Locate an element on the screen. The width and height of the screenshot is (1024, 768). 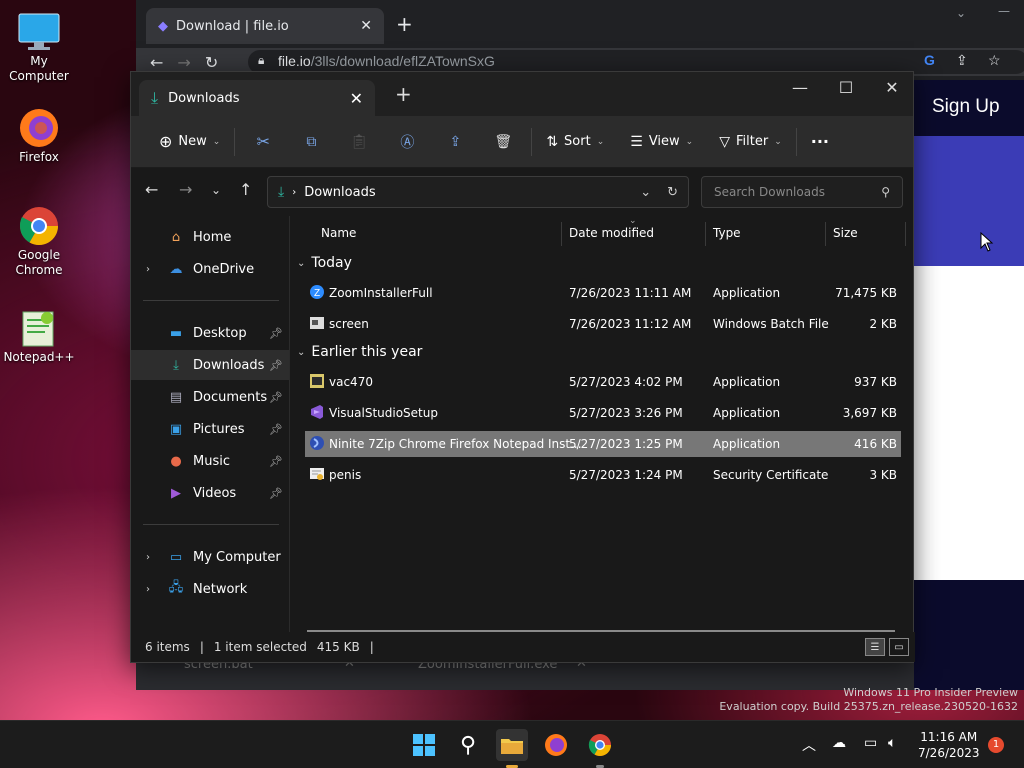
explorer-tab: ⤓ Downloads ✕ is located at coordinates (257, 98).